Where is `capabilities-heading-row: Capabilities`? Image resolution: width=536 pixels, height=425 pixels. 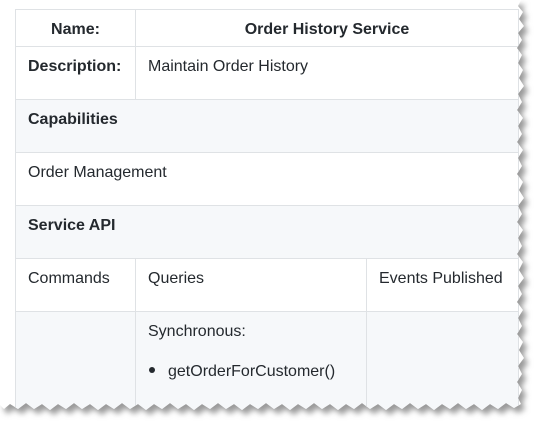
capabilities-heading-row: Capabilities is located at coordinates (267, 126).